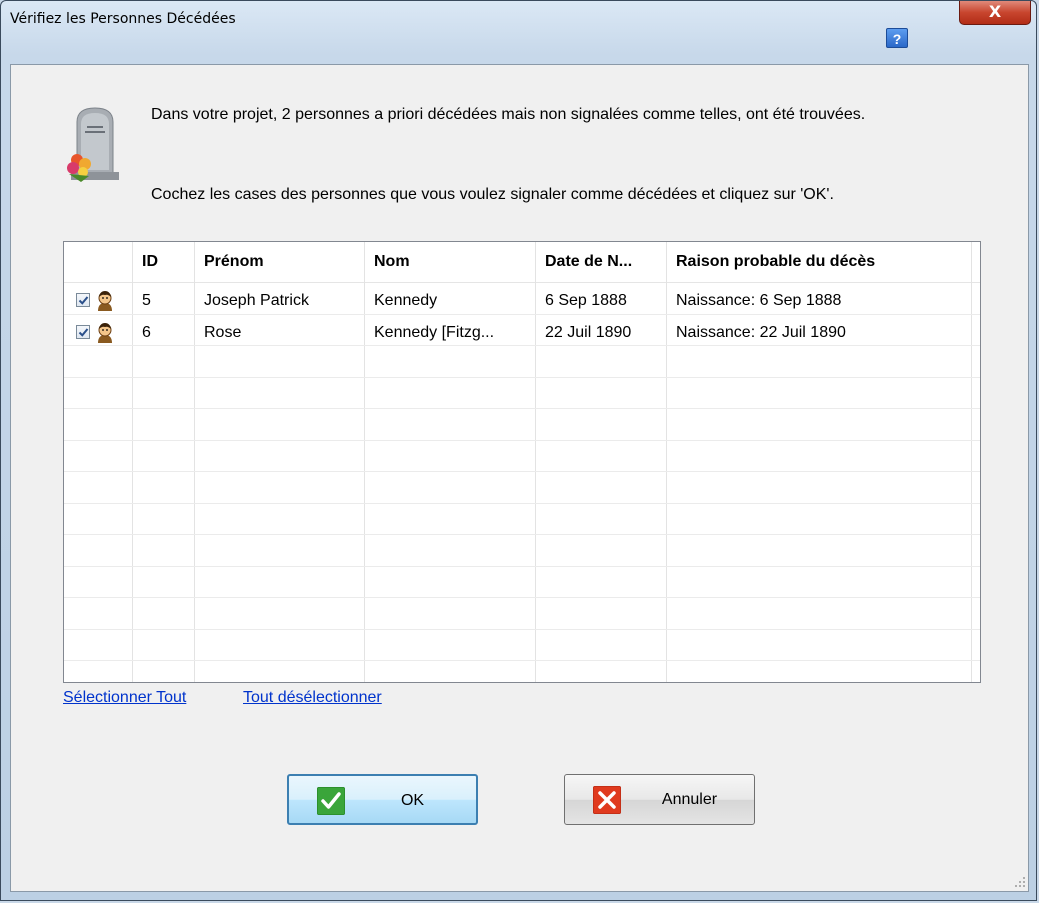 Image resolution: width=1039 pixels, height=903 pixels. I want to click on help-button: ?, so click(897, 38).